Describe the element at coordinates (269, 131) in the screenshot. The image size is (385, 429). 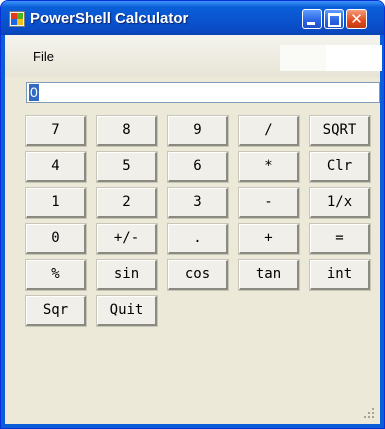
I see `key-divide-button: /` at that location.